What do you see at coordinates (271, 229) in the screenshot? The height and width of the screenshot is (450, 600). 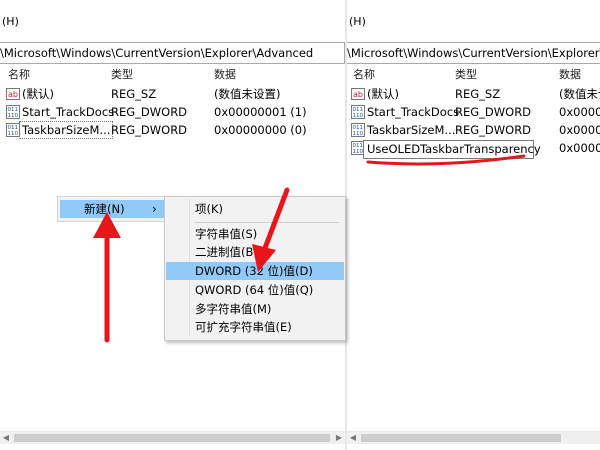 I see `arrow-diagonal-annotation` at bounding box center [271, 229].